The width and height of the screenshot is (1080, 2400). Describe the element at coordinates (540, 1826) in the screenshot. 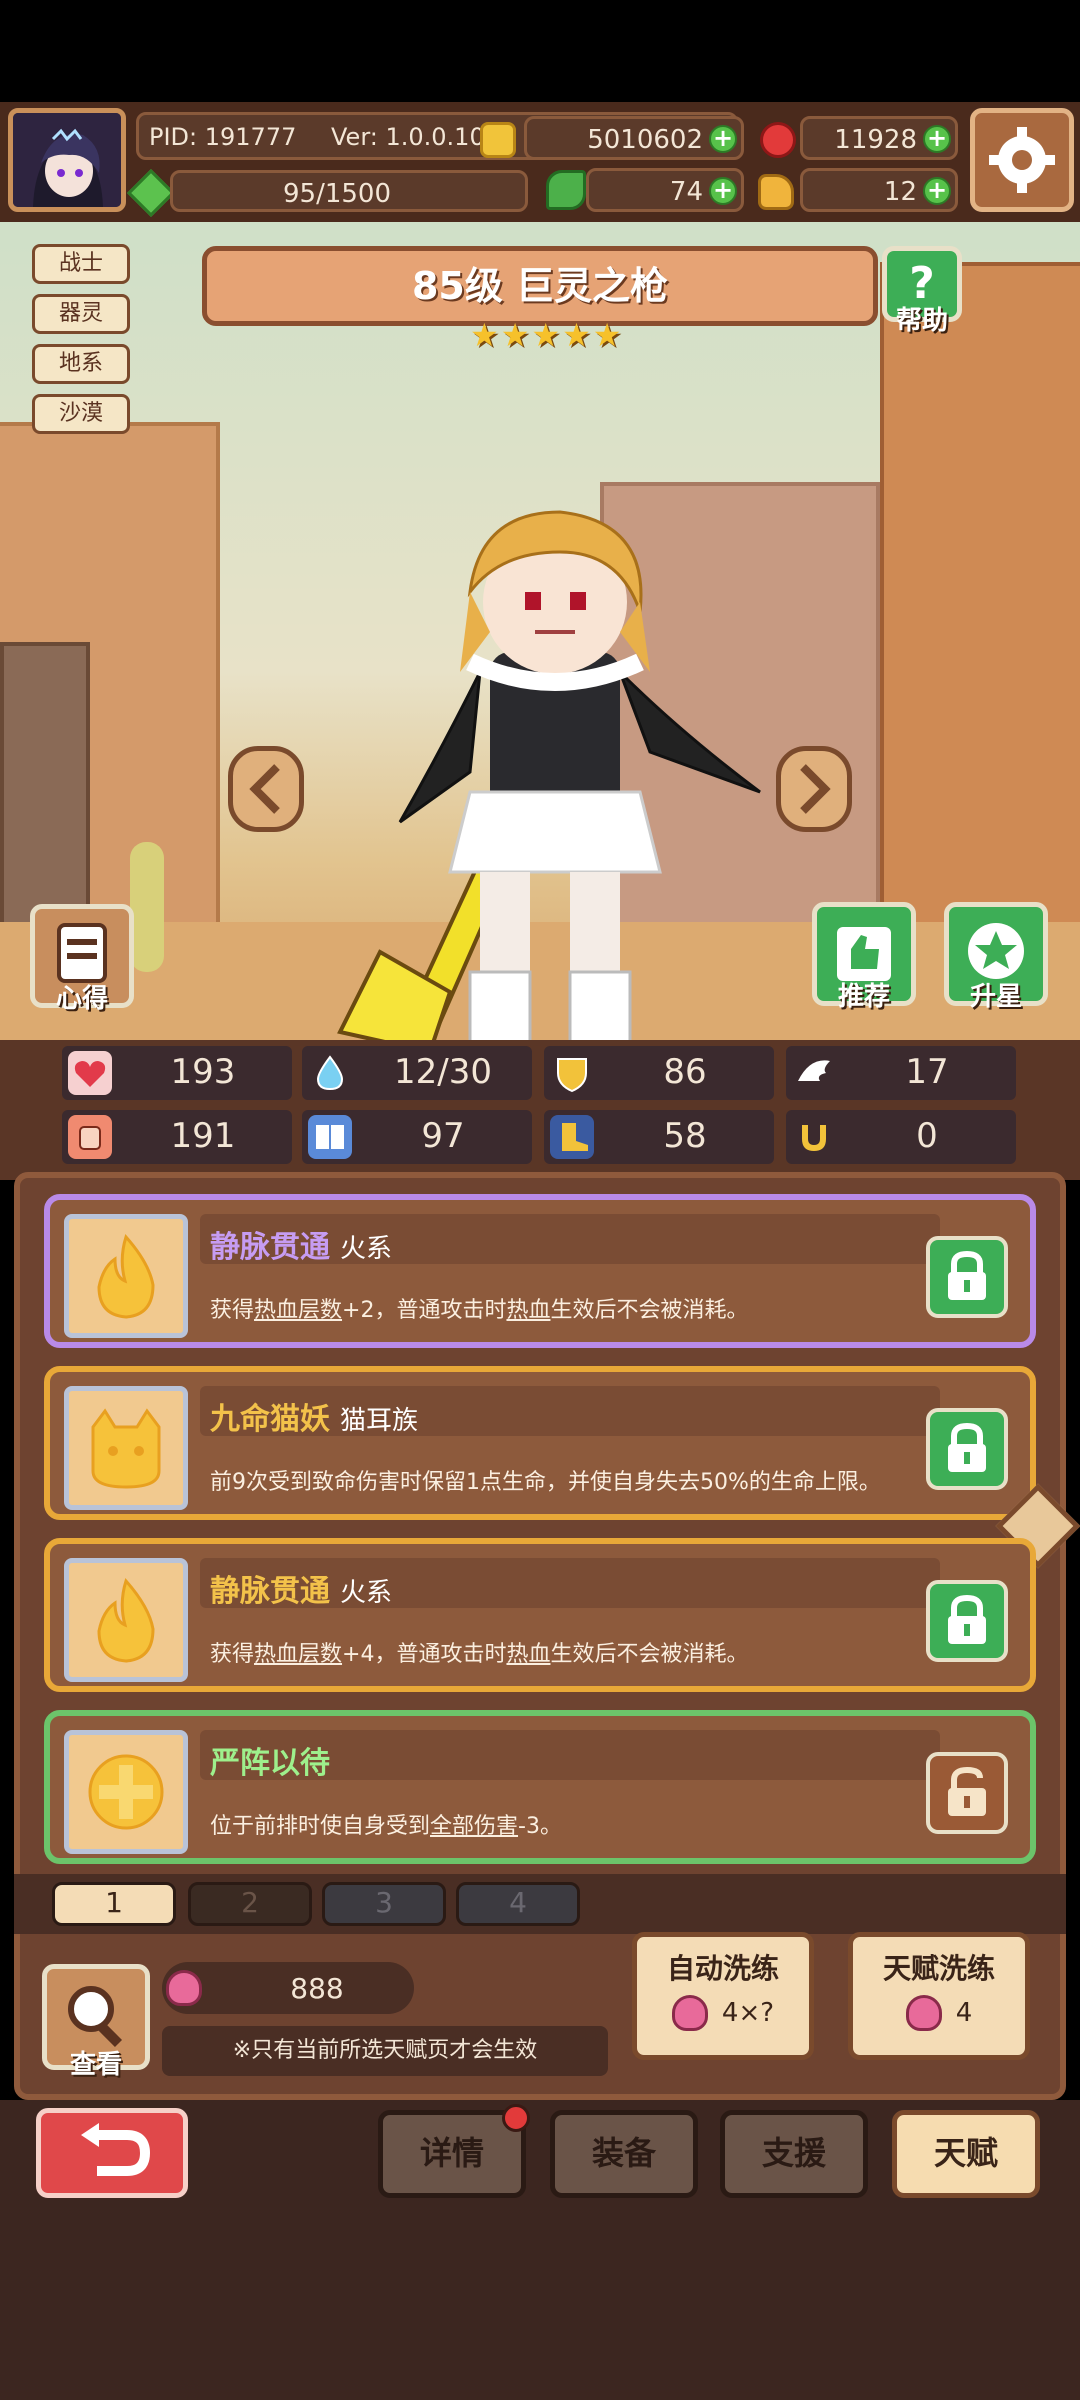

I see `desc-text: -3。` at that location.